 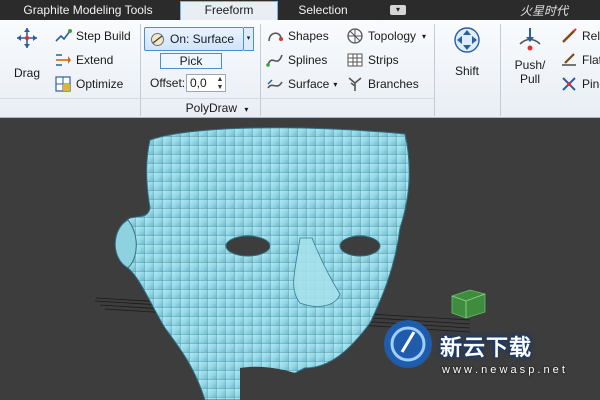 What do you see at coordinates (100, 84) in the screenshot?
I see `optimize-label: Optimize` at bounding box center [100, 84].